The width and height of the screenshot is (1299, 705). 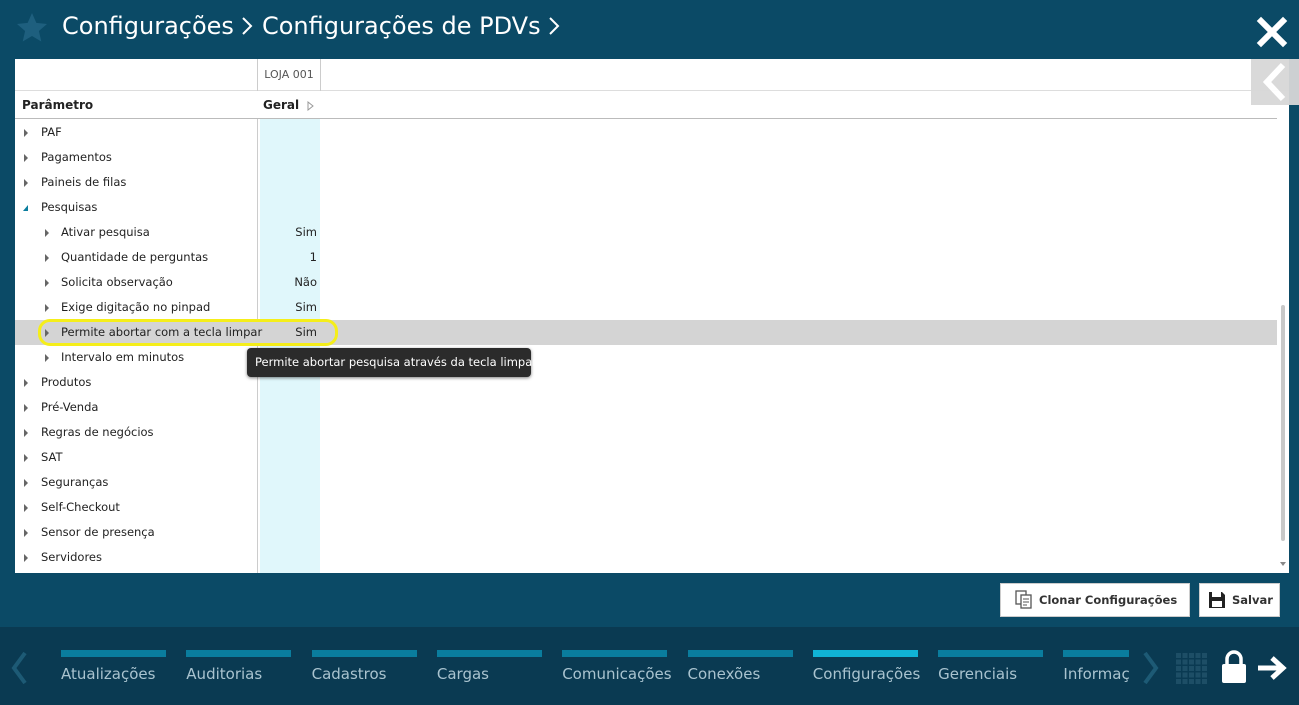 I want to click on nav-tab: Atualizações, so click(x=113, y=666).